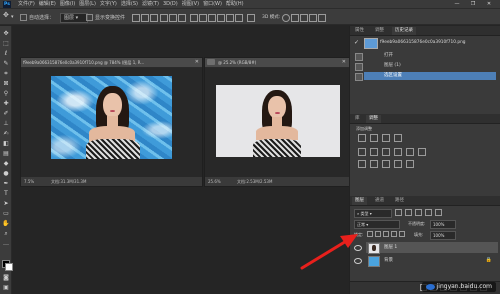 This screenshot has height=294, width=500. Describe the element at coordinates (190, 4) in the screenshot. I see `menu-item: 视图(V)` at that location.